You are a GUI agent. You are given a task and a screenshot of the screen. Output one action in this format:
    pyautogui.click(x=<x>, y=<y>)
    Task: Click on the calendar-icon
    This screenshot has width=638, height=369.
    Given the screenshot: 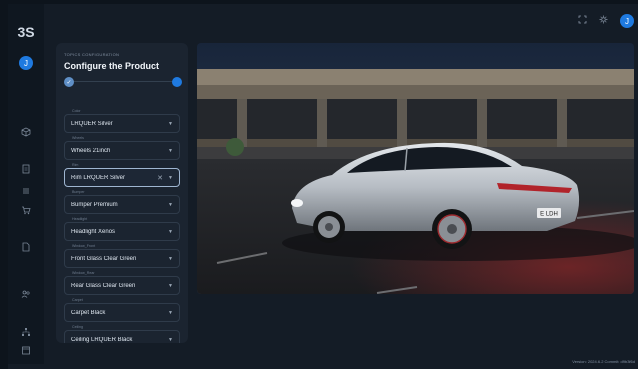 What is the action you would take?
    pyautogui.click(x=26, y=350)
    